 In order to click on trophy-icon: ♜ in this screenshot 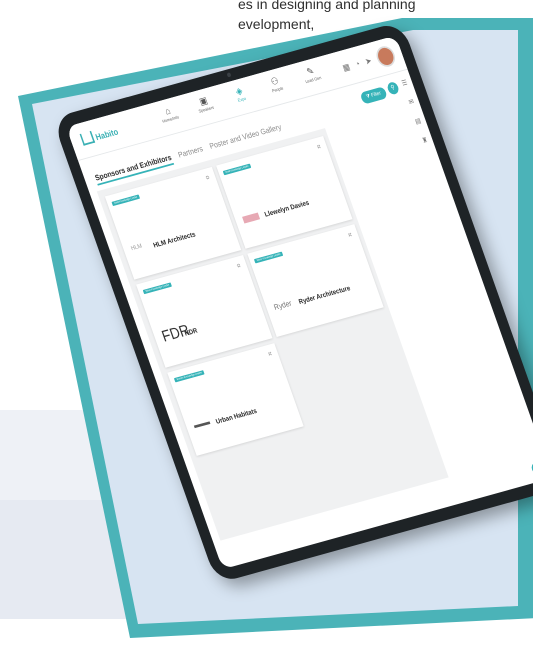, I will do `click(425, 140)`.